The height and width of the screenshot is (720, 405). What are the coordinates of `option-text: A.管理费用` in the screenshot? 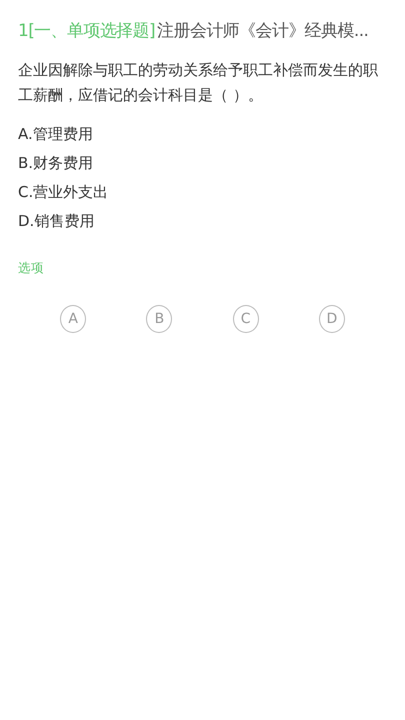 It's located at (56, 134).